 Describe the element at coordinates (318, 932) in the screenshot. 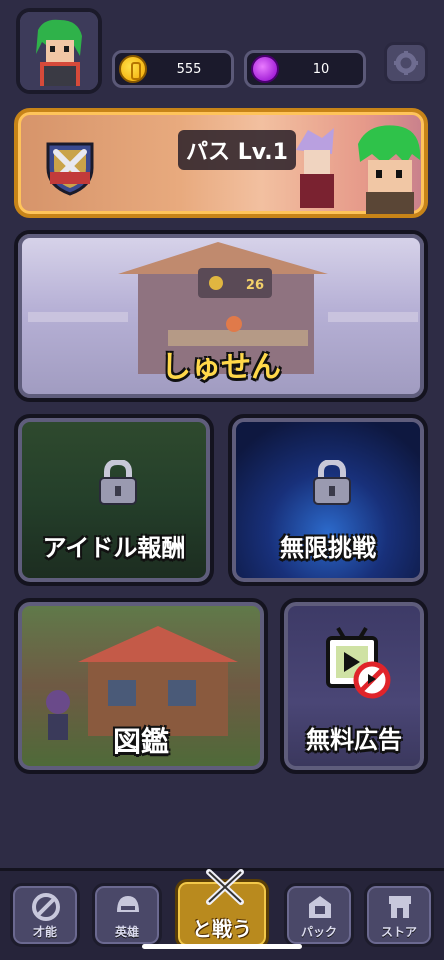

I see `nav-pack-label: パック` at that location.